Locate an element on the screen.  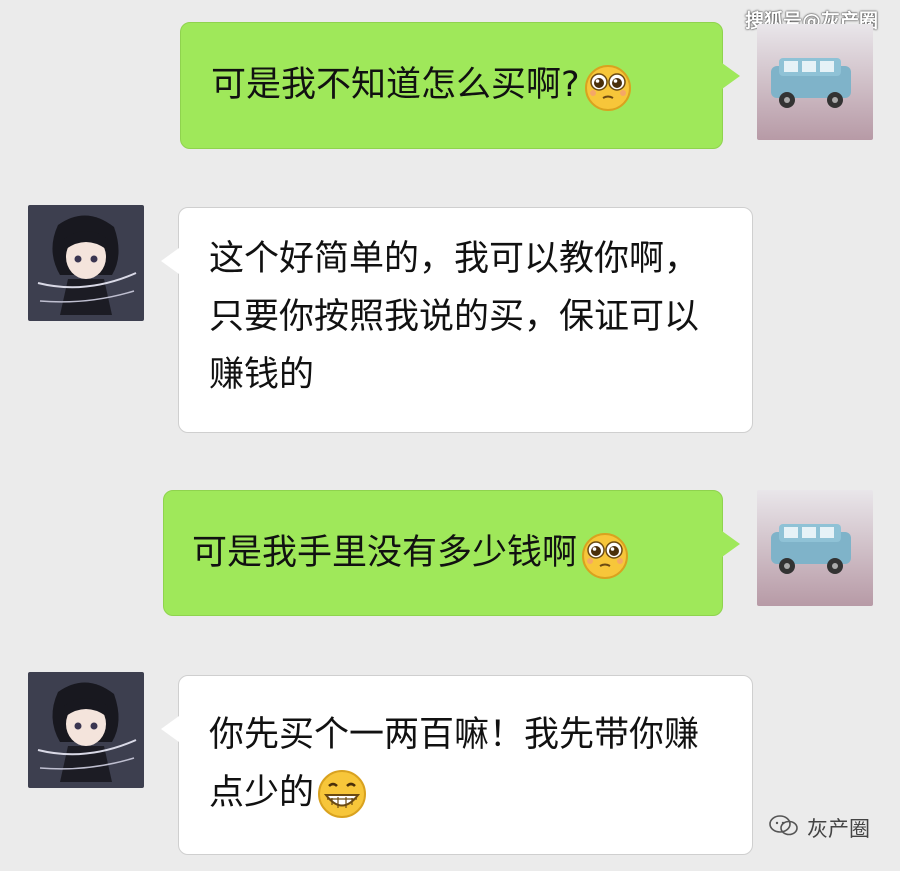
message-bubble-sent: 可是我不知道怎么买啊? is located at coordinates (460, 85).